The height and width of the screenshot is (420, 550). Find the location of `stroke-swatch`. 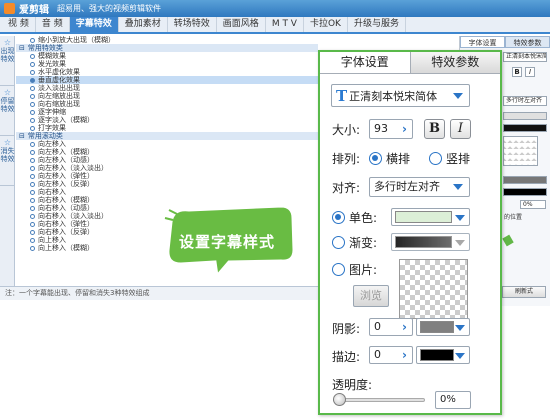

stroke-swatch is located at coordinates (437, 355).